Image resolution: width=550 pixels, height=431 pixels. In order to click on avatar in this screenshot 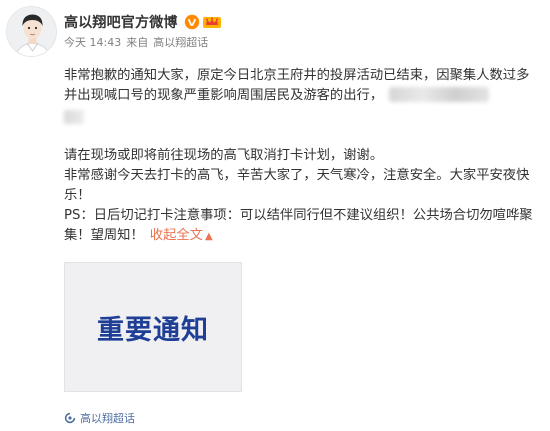, I will do `click(31, 31)`.